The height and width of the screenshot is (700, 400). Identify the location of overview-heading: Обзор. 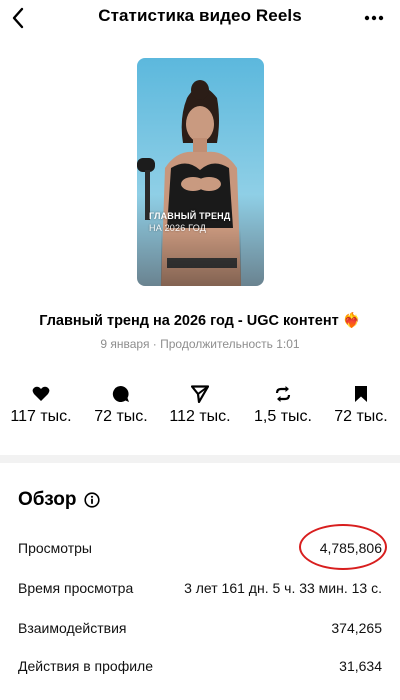
(59, 500).